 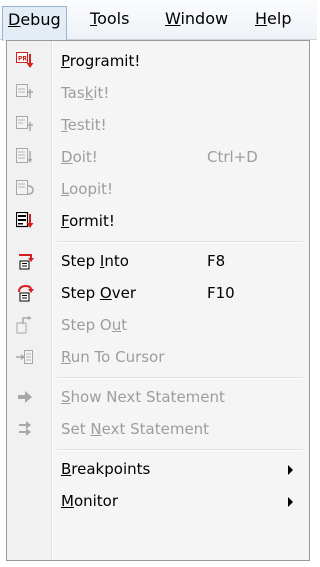 What do you see at coordinates (158, 93) in the screenshot?
I see `menu-item-taskit: Taskit!` at bounding box center [158, 93].